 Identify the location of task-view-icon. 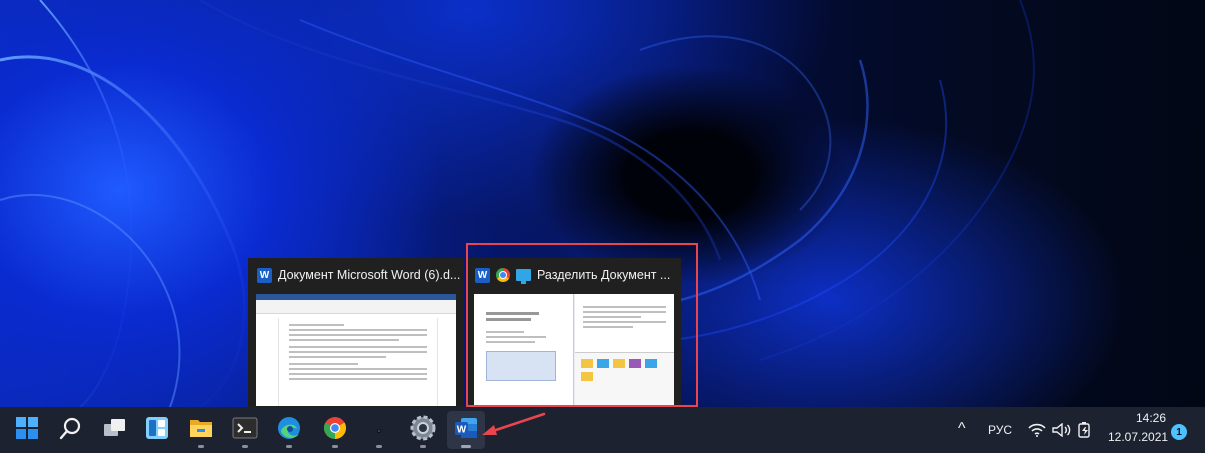
(115, 430).